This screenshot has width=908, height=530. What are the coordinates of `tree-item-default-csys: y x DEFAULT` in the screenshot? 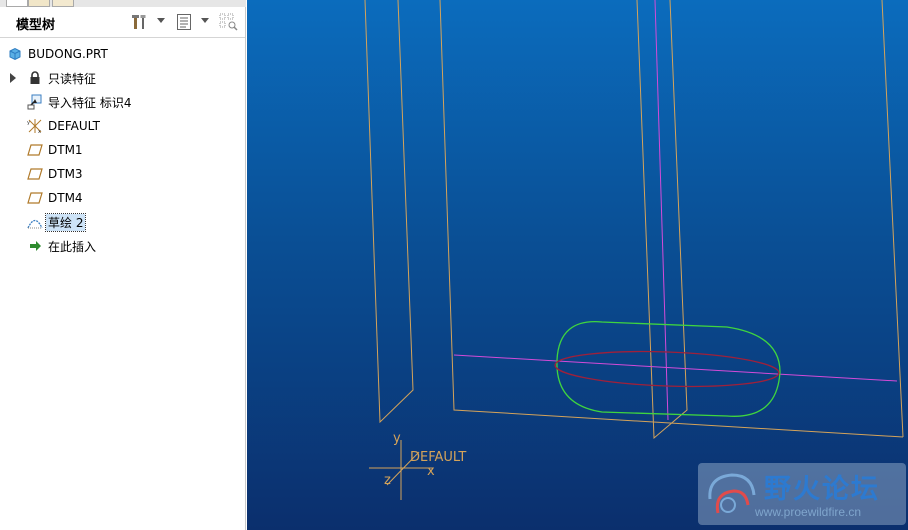 It's located at (122, 126).